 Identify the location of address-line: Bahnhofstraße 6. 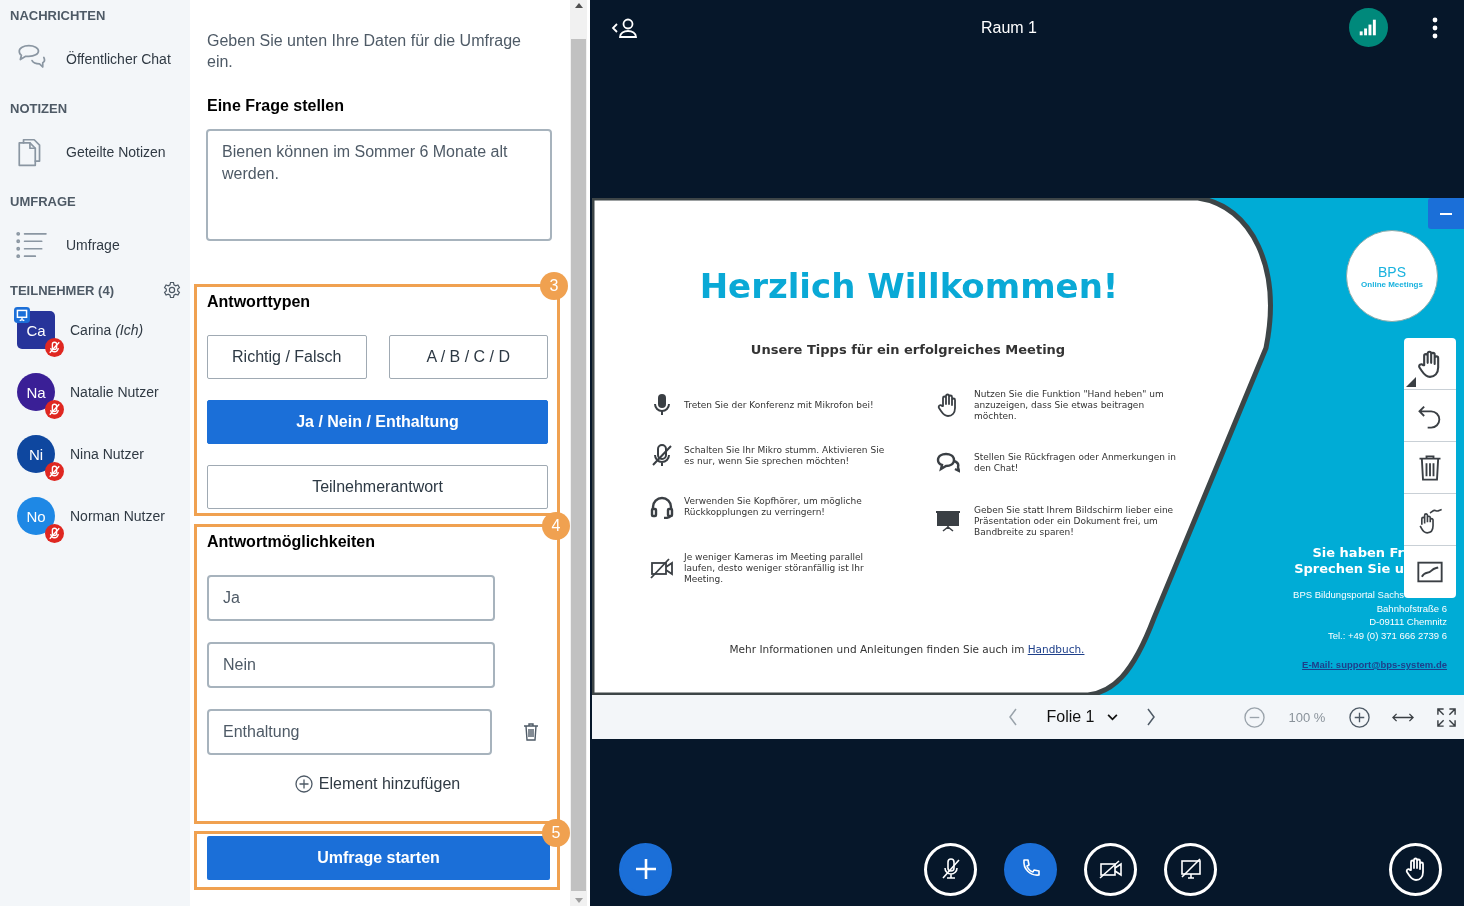
(1411, 608).